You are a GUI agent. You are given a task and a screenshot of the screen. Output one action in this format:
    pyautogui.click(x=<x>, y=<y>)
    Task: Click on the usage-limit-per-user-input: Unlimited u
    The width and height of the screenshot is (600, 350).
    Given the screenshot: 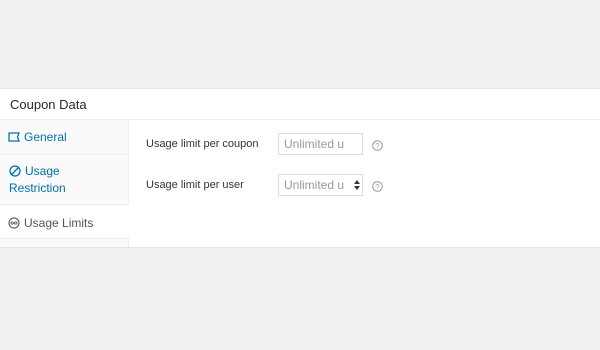 What is the action you would take?
    pyautogui.click(x=320, y=185)
    